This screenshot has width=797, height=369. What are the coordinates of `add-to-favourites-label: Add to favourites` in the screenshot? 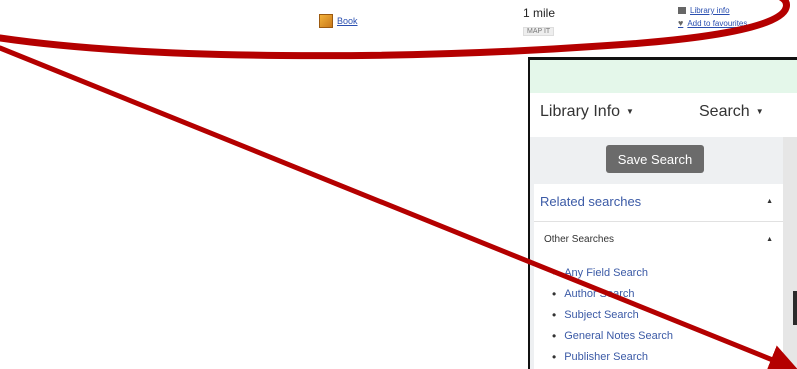 It's located at (717, 23).